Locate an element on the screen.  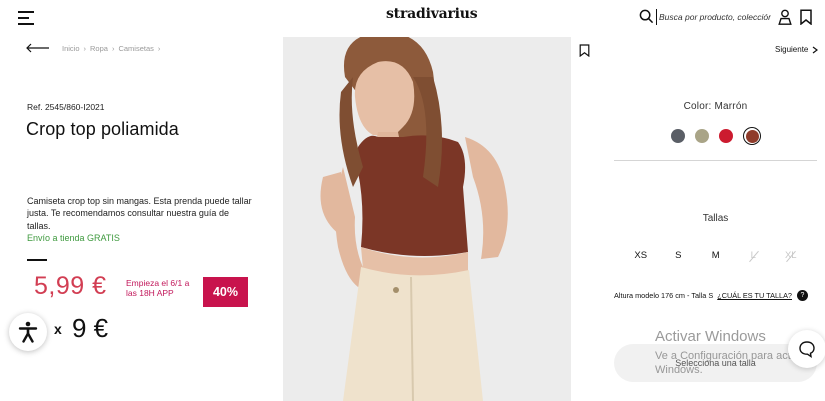
bookmark-icon is located at coordinates (584, 50).